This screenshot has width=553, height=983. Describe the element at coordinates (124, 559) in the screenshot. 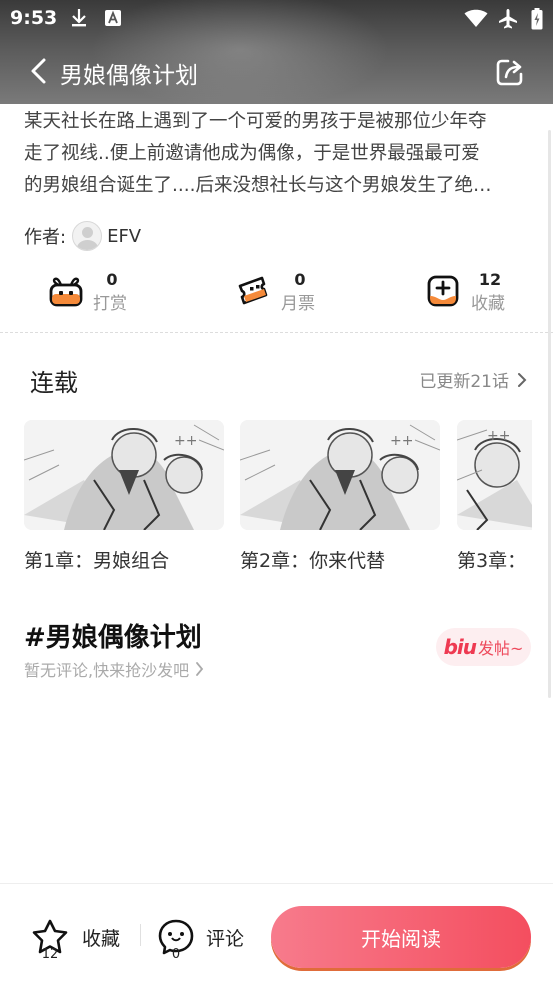

I see `chapter-title: 第1章：男娘组合` at that location.